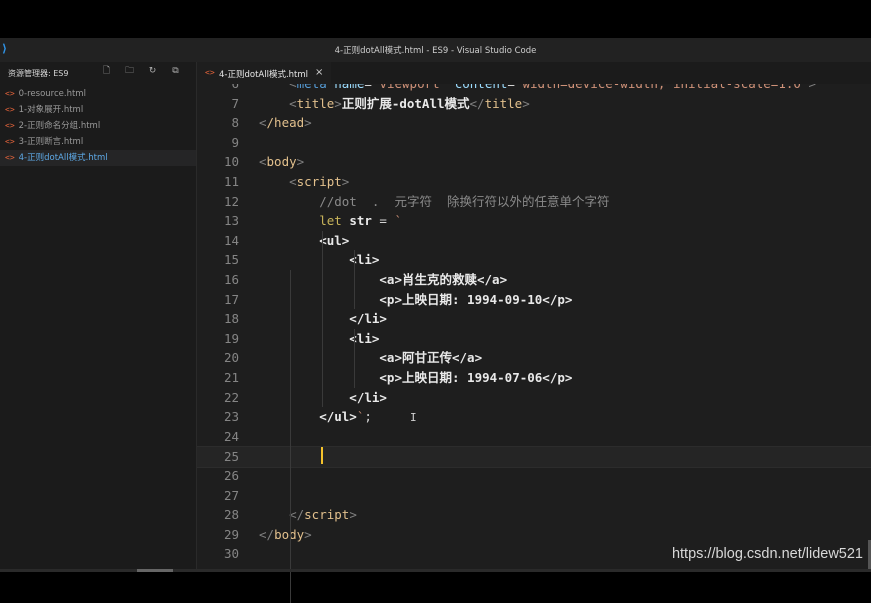 The height and width of the screenshot is (603, 871). Describe the element at coordinates (534, 162) in the screenshot. I see `code-line: 10 <body>` at that location.